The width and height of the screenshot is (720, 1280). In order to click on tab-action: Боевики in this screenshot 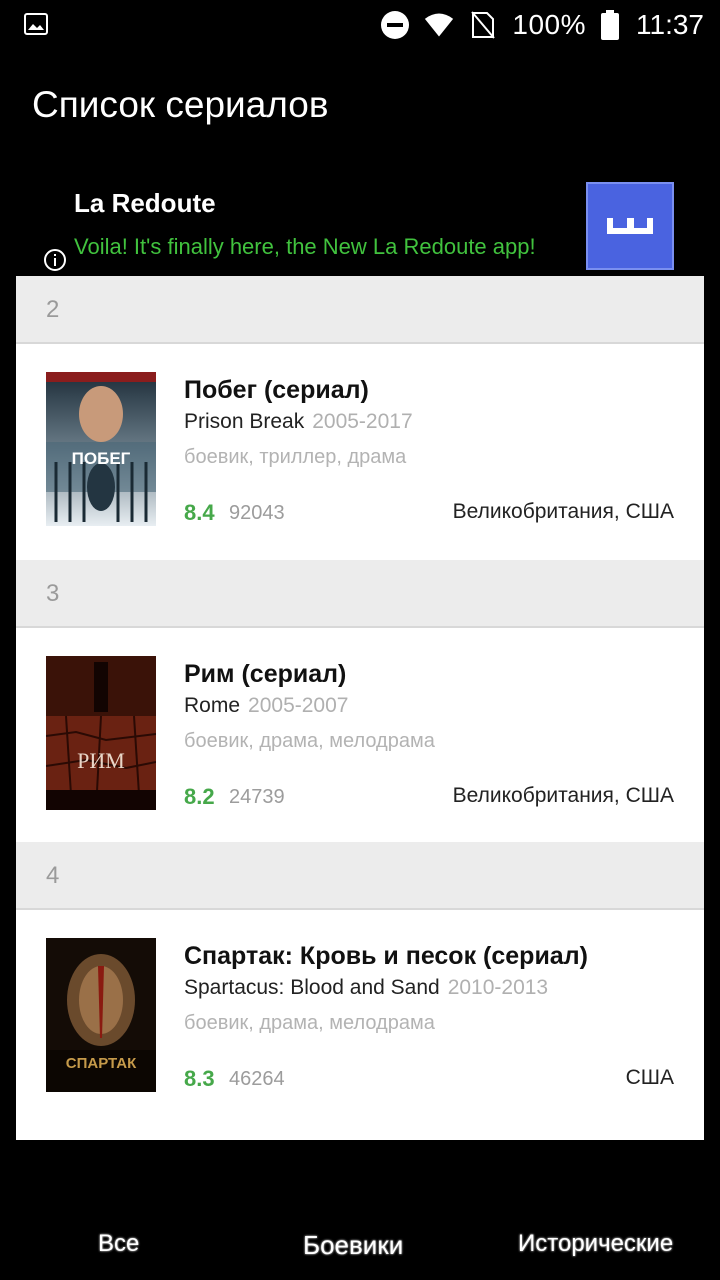, I will do `click(353, 1245)`.